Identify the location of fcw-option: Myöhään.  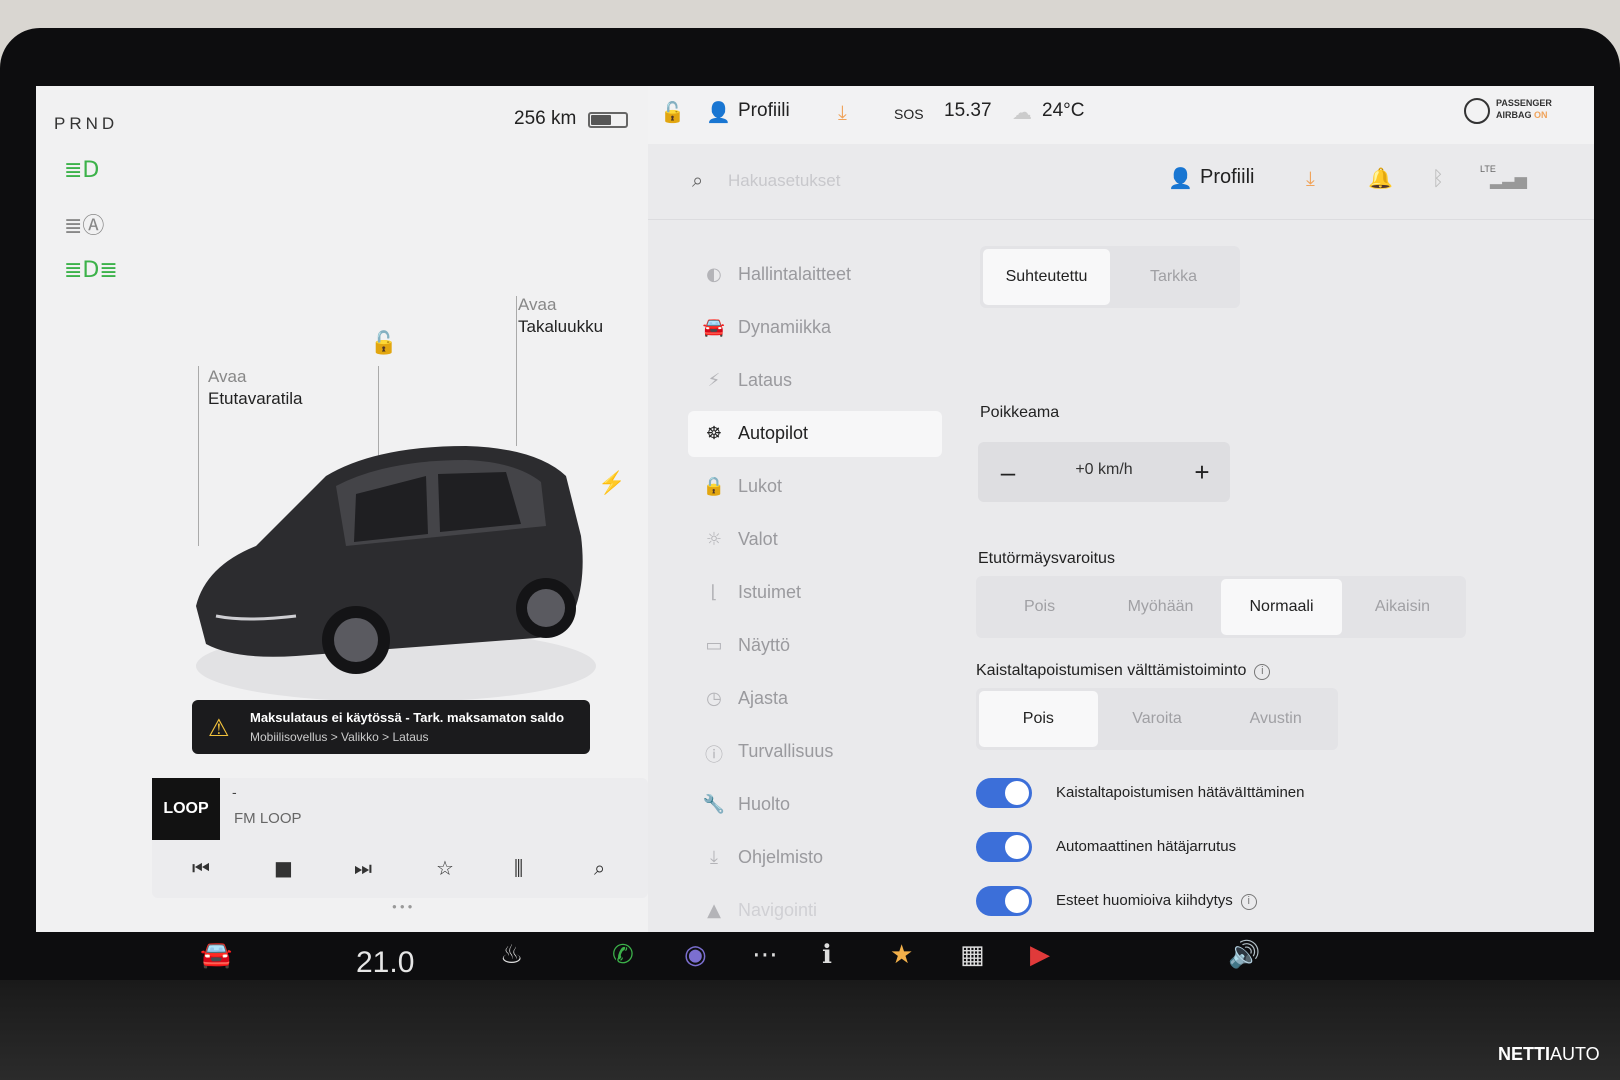
(1160, 607).